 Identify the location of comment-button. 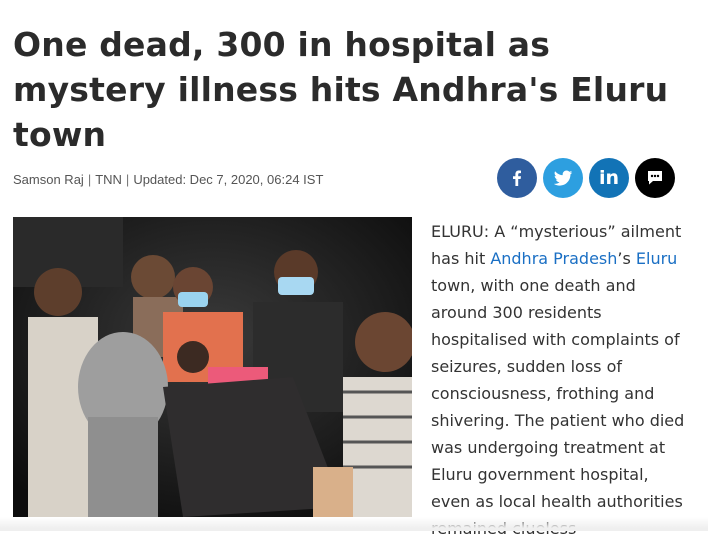
(655, 178).